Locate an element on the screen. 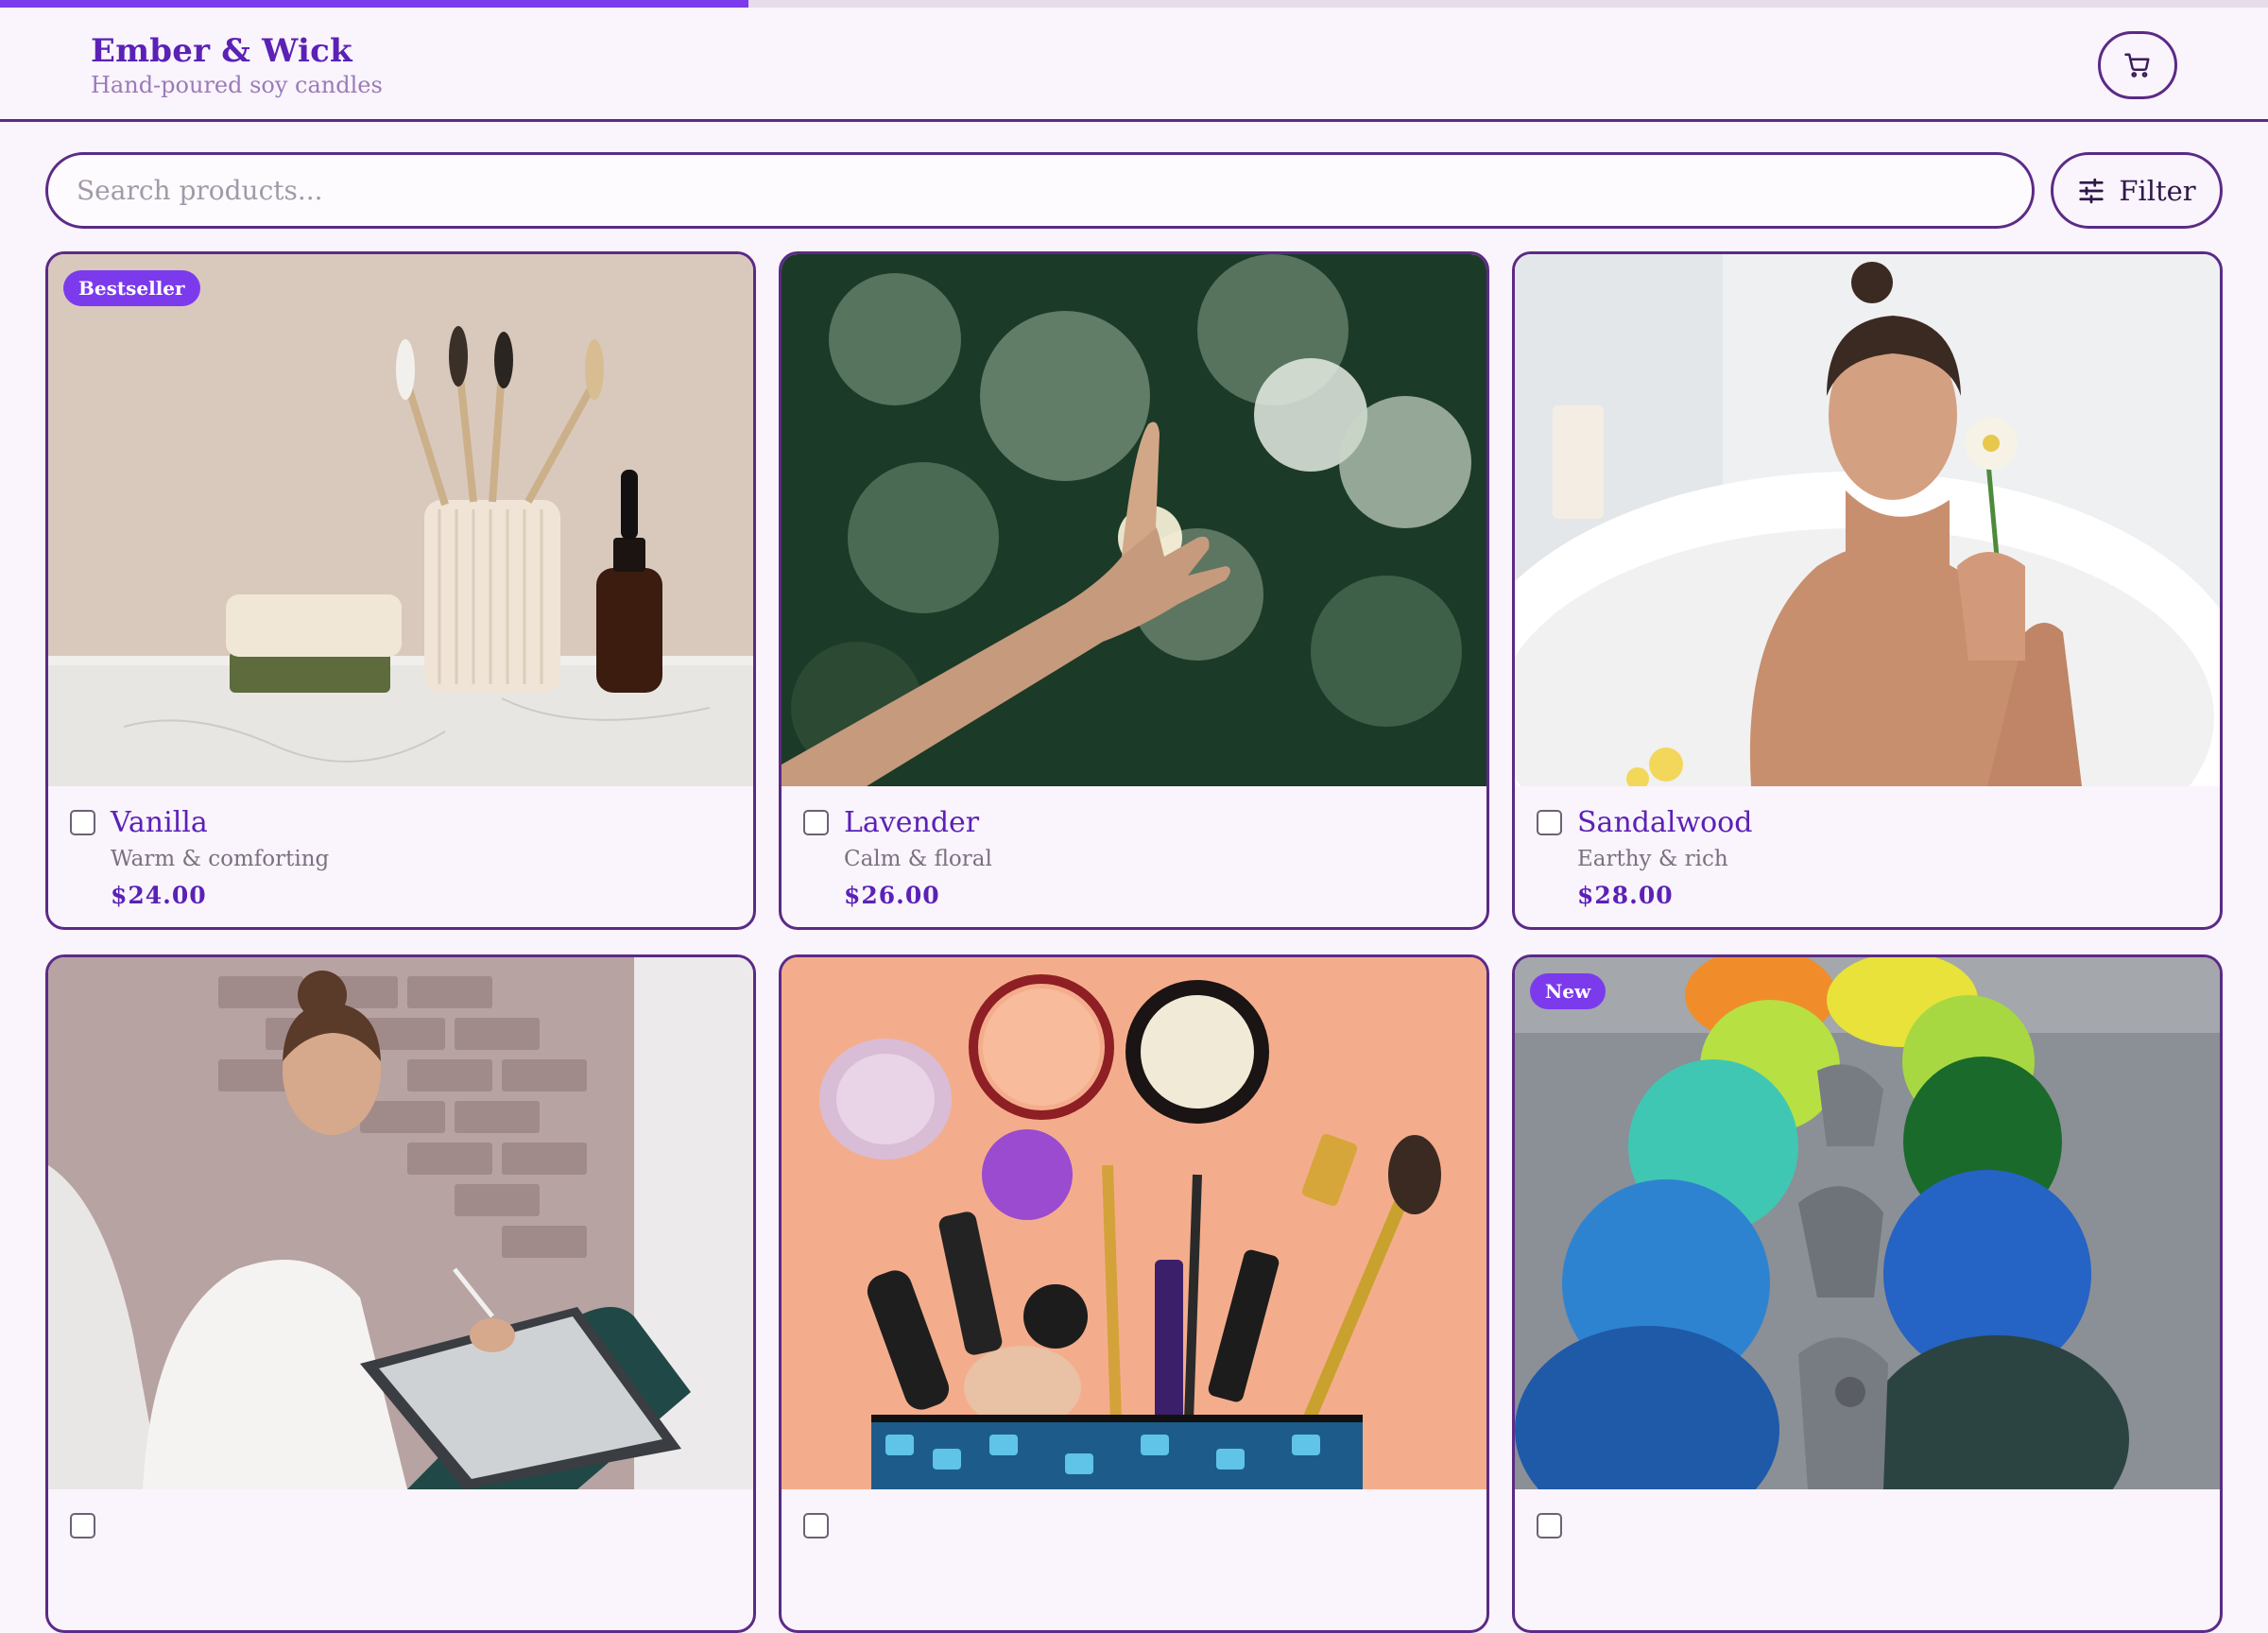 This screenshot has width=2268, height=1633. brand-tagline: Hand-poured soy candles is located at coordinates (237, 85).